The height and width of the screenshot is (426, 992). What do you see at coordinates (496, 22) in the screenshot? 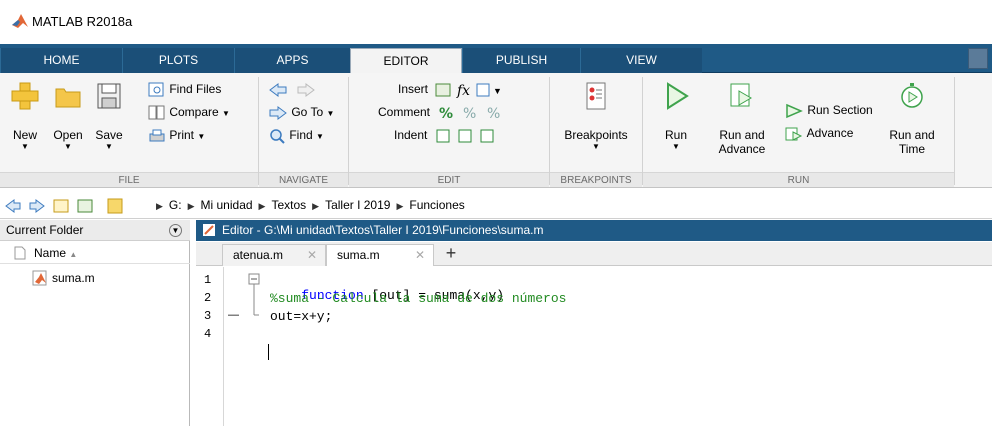
I see `title-bar: MATLAB R2018a` at bounding box center [496, 22].